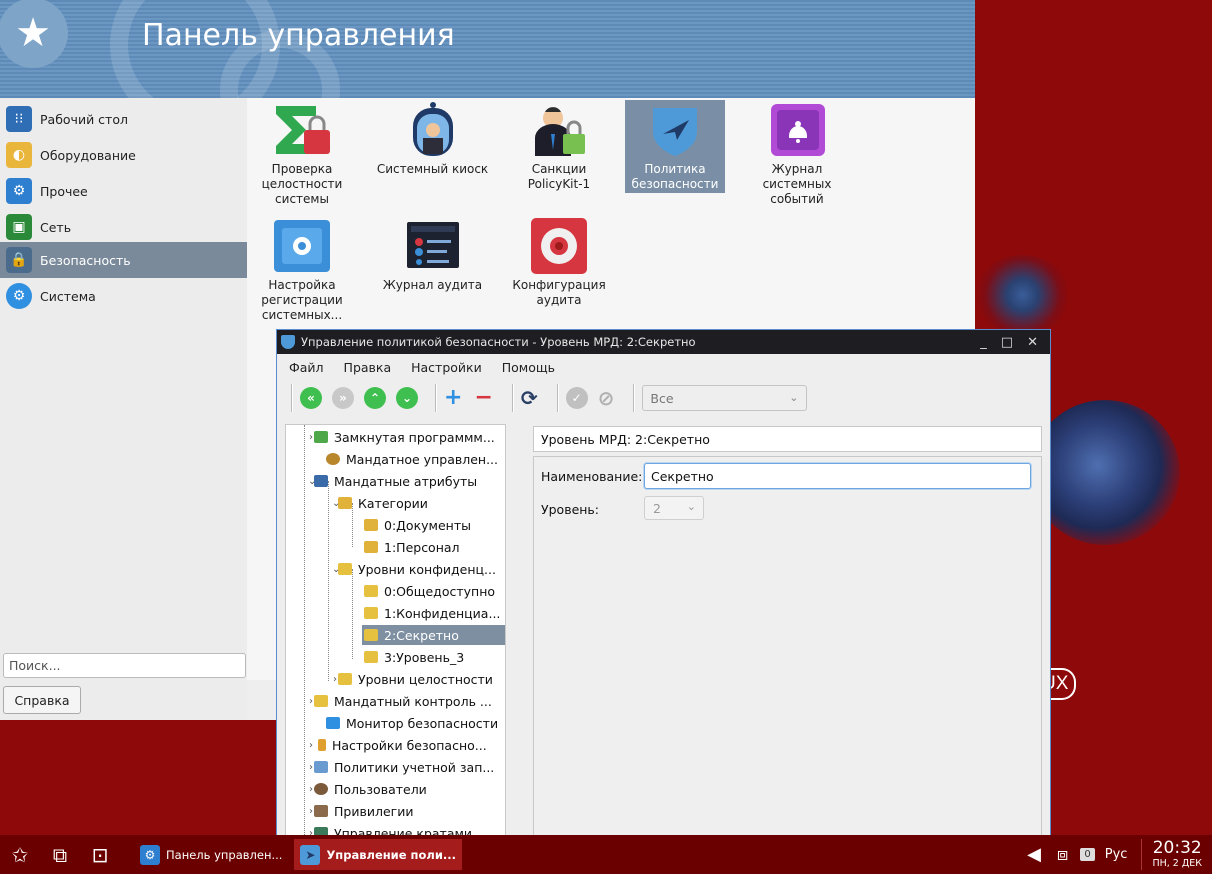 The height and width of the screenshot is (874, 1212). What do you see at coordinates (787, 439) in the screenshot?
I see `panel-header: Уровень МРД: 2:Секретно` at bounding box center [787, 439].